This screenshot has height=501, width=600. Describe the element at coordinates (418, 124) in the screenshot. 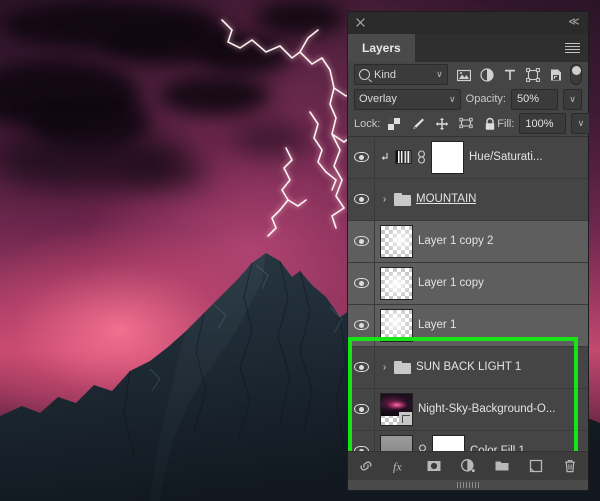

I see `lock-image-pixels-icon` at that location.